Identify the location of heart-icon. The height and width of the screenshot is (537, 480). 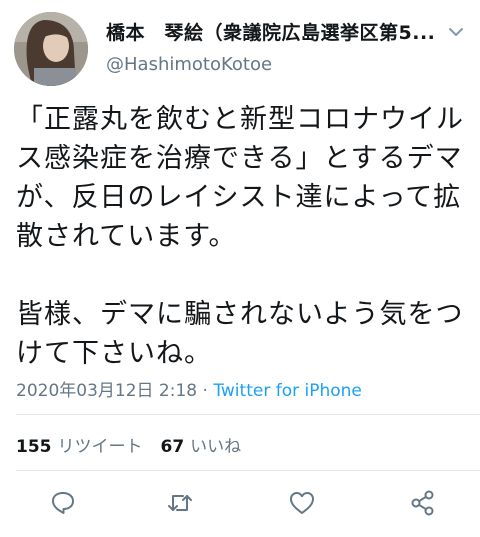
(302, 503).